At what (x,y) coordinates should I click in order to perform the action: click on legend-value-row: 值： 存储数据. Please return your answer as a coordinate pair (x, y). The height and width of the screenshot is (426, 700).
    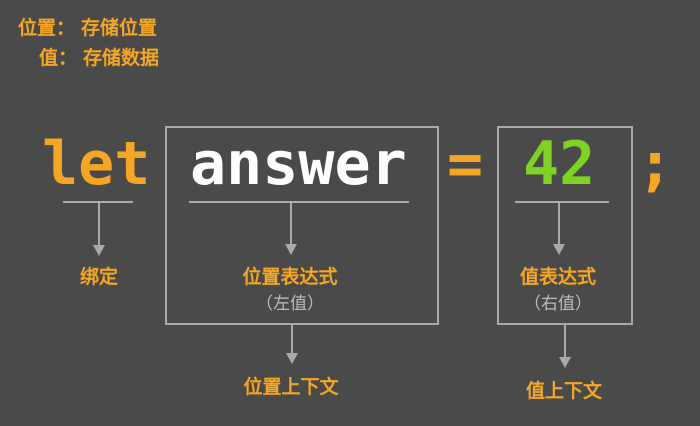
    Looking at the image, I should click on (124, 58).